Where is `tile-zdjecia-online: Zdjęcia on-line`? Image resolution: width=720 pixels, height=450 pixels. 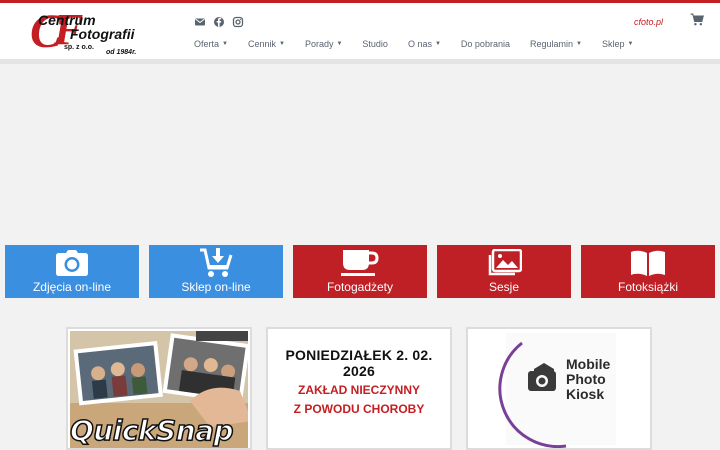
tile-zdjecia-online: Zdjęcia on-line is located at coordinates (72, 271).